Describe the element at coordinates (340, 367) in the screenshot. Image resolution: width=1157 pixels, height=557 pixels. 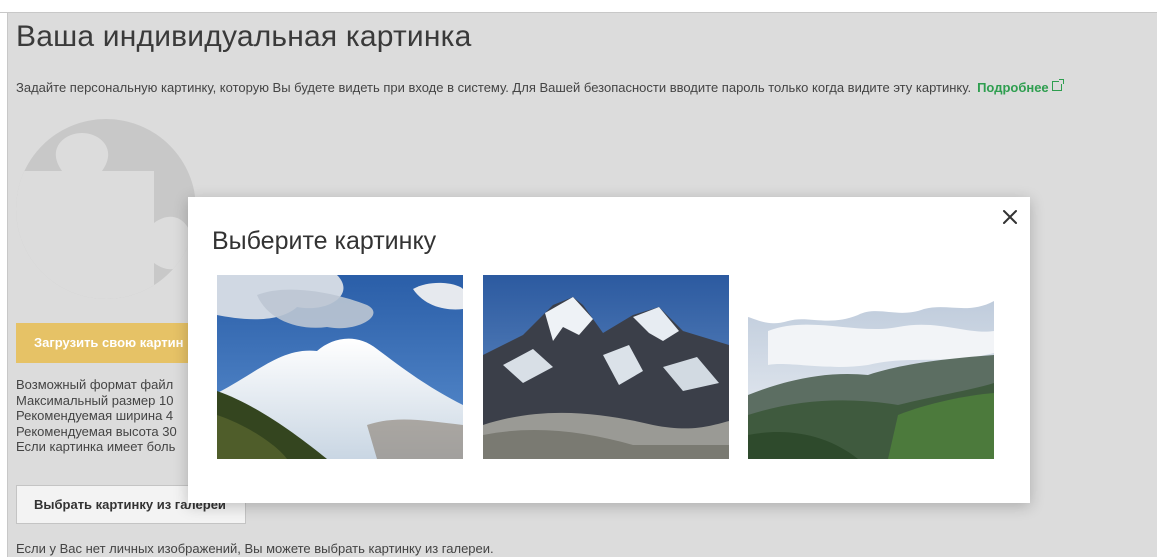
I see `gallery-image-snowy-peaks` at that location.